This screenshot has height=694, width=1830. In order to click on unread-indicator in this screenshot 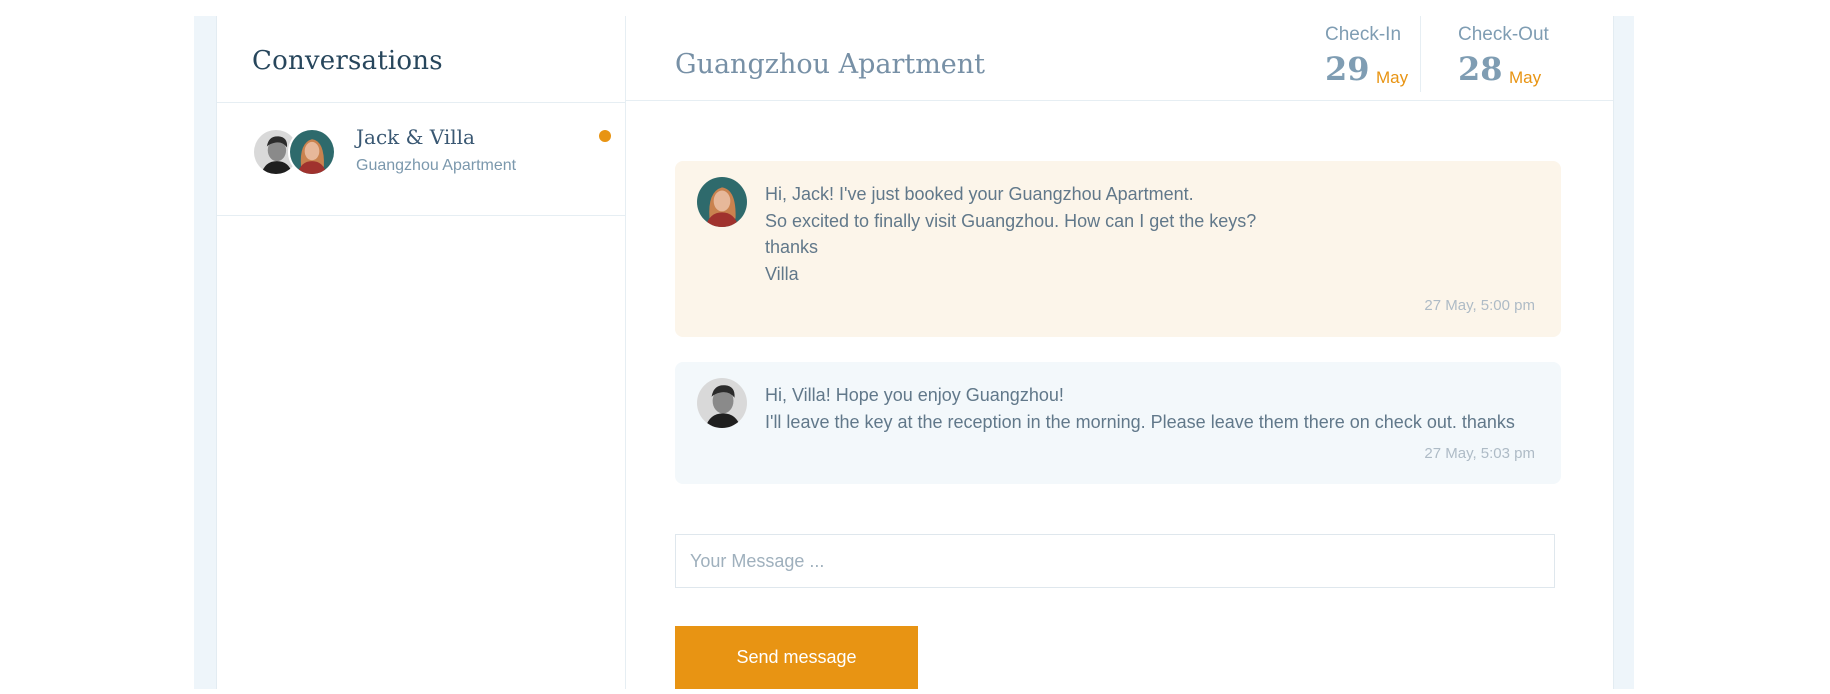, I will do `click(605, 136)`.